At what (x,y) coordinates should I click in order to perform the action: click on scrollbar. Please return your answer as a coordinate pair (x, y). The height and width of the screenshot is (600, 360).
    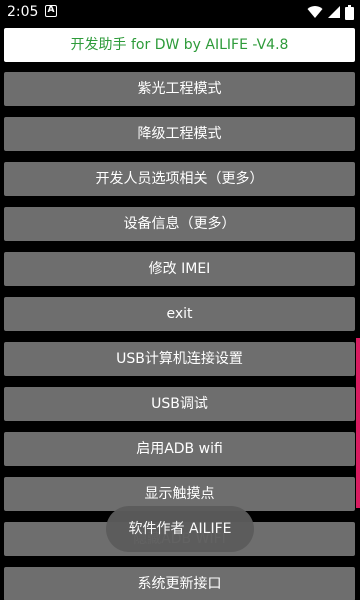
    Looking at the image, I should click on (358, 423).